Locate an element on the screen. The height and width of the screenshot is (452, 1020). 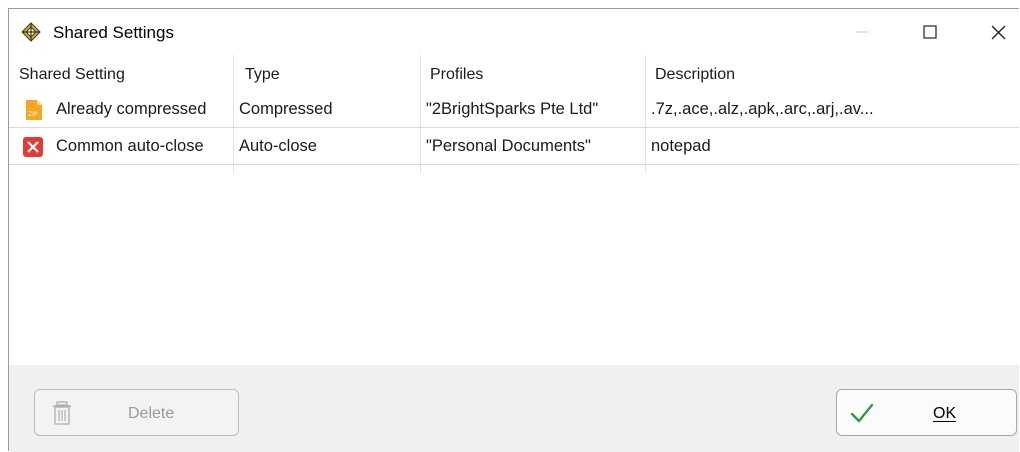
red-x-icon is located at coordinates (33, 147).